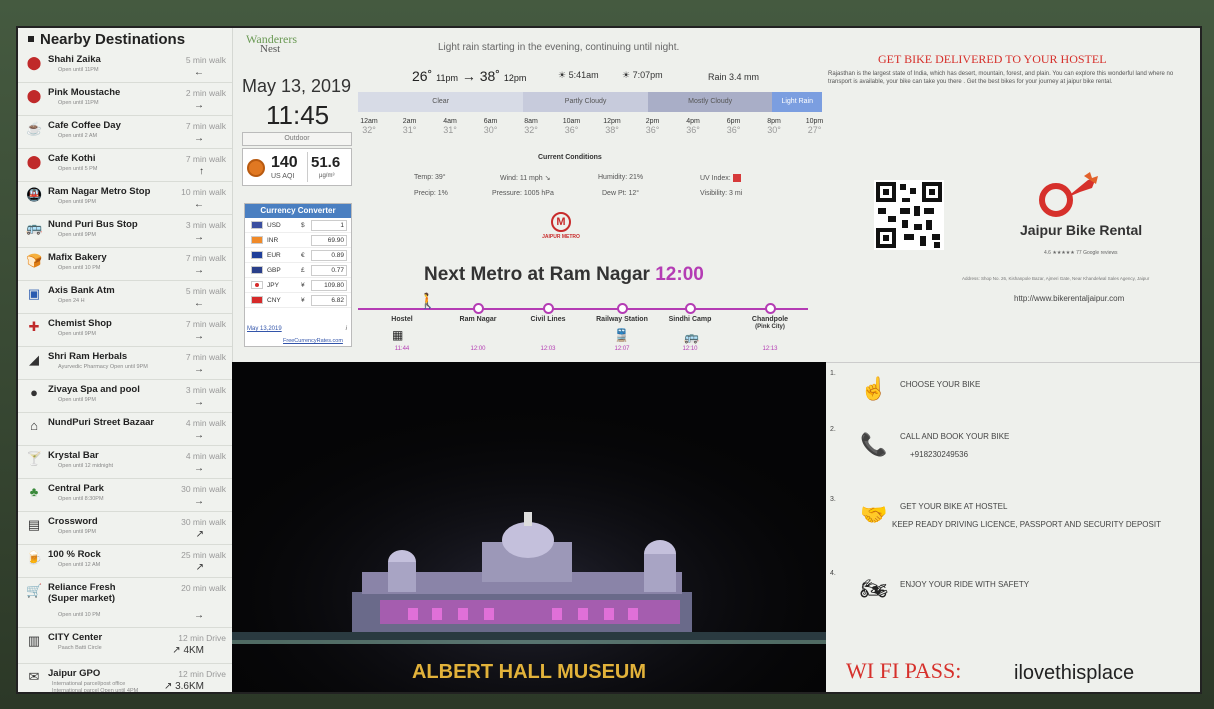 Image resolution: width=1214 pixels, height=709 pixels. I want to click on station-dot, so click(770, 308).